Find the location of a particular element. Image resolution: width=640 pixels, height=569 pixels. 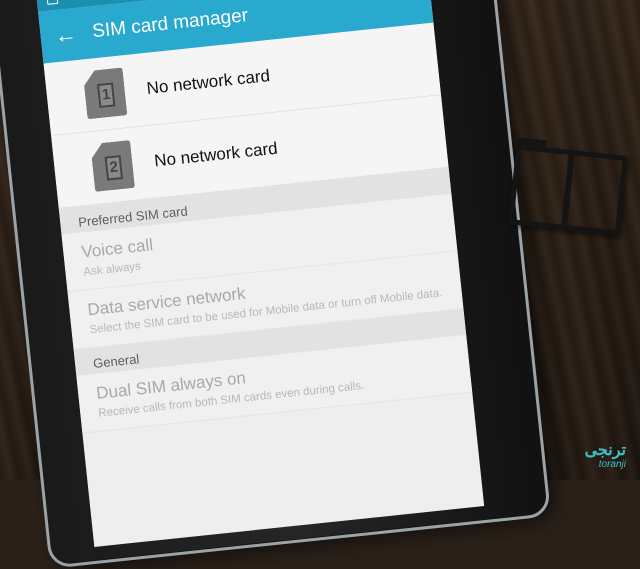

sim-slot-number: 2 is located at coordinates (114, 168).